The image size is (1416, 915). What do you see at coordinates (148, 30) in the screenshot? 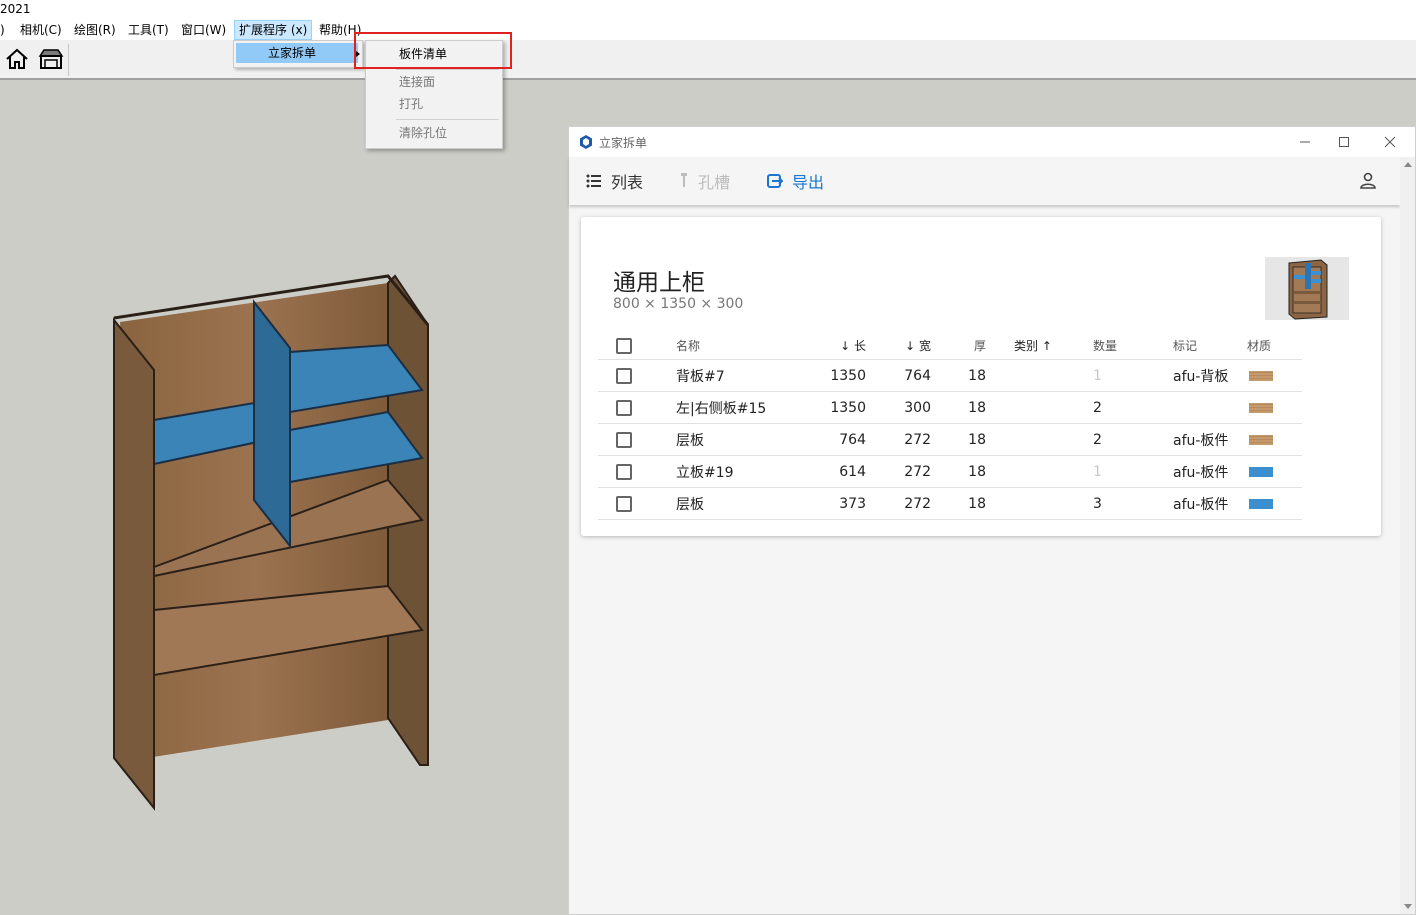
I see `menu-item-tools: 工具(T)` at bounding box center [148, 30].